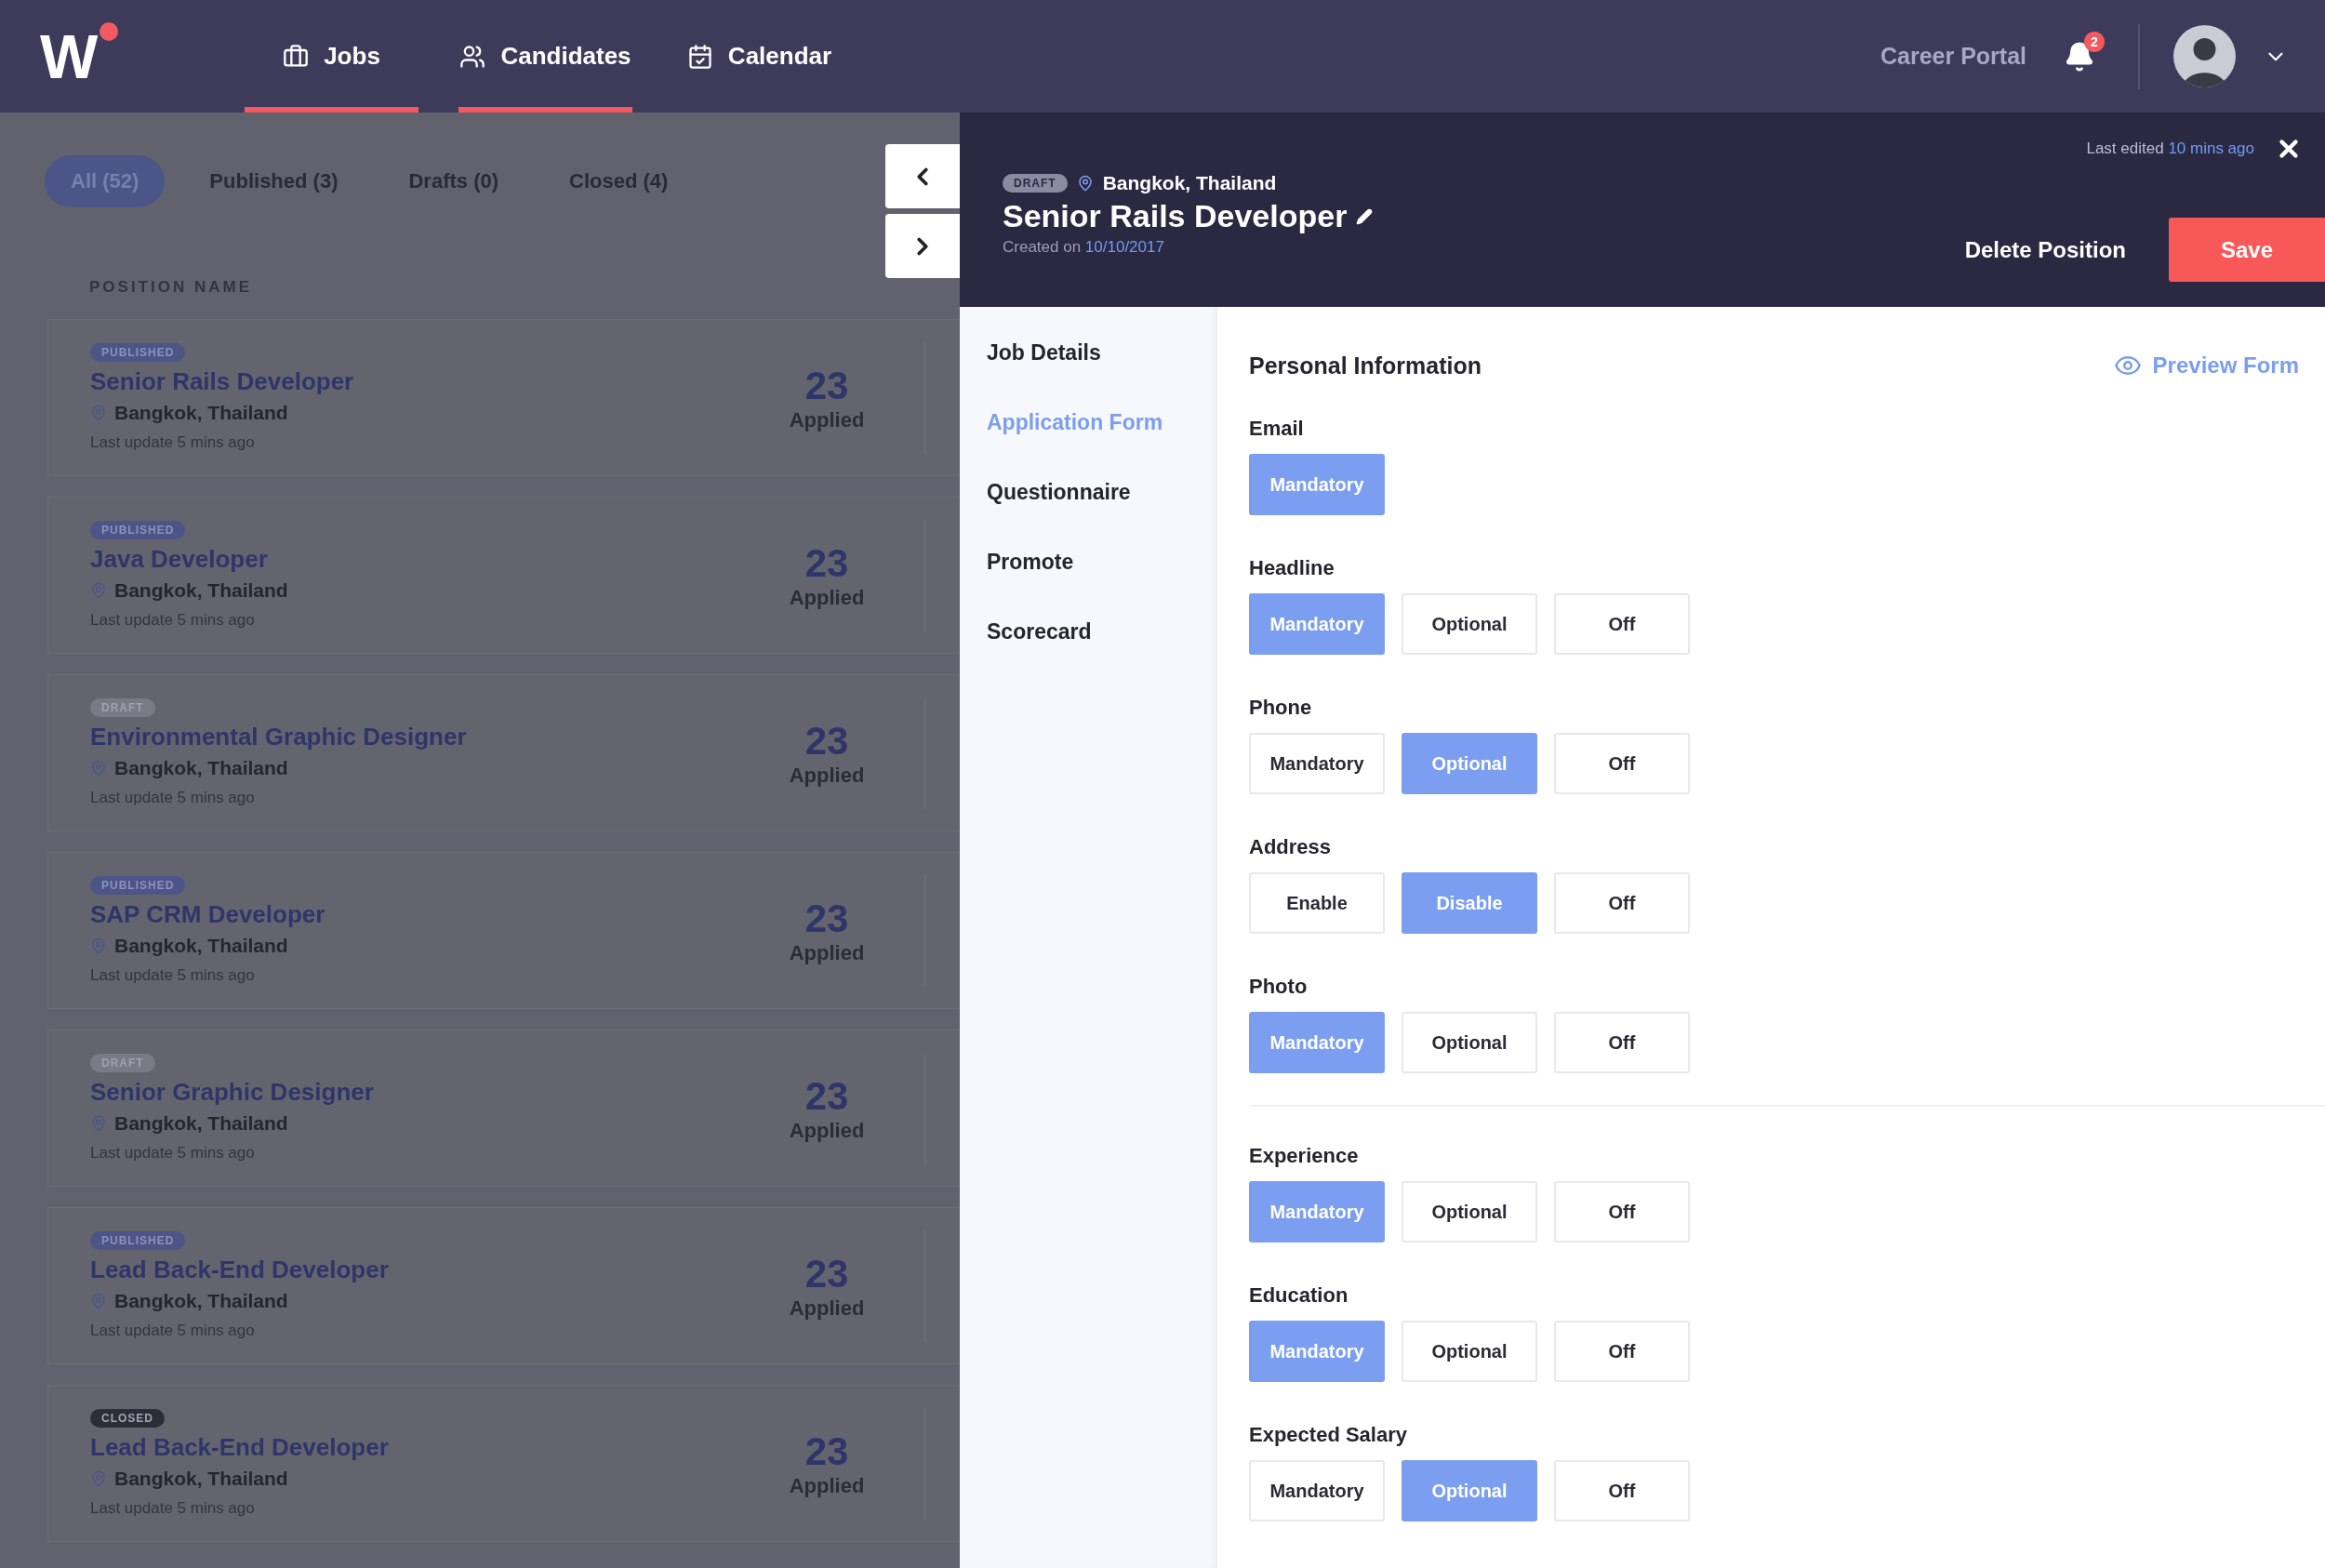 The width and height of the screenshot is (2325, 1568). Describe the element at coordinates (1953, 56) in the screenshot. I see `career-portal-link: Career Portal` at that location.